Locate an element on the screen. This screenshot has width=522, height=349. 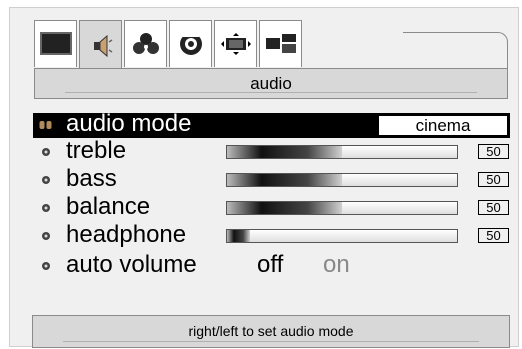
treble-value: 50 is located at coordinates (493, 151).